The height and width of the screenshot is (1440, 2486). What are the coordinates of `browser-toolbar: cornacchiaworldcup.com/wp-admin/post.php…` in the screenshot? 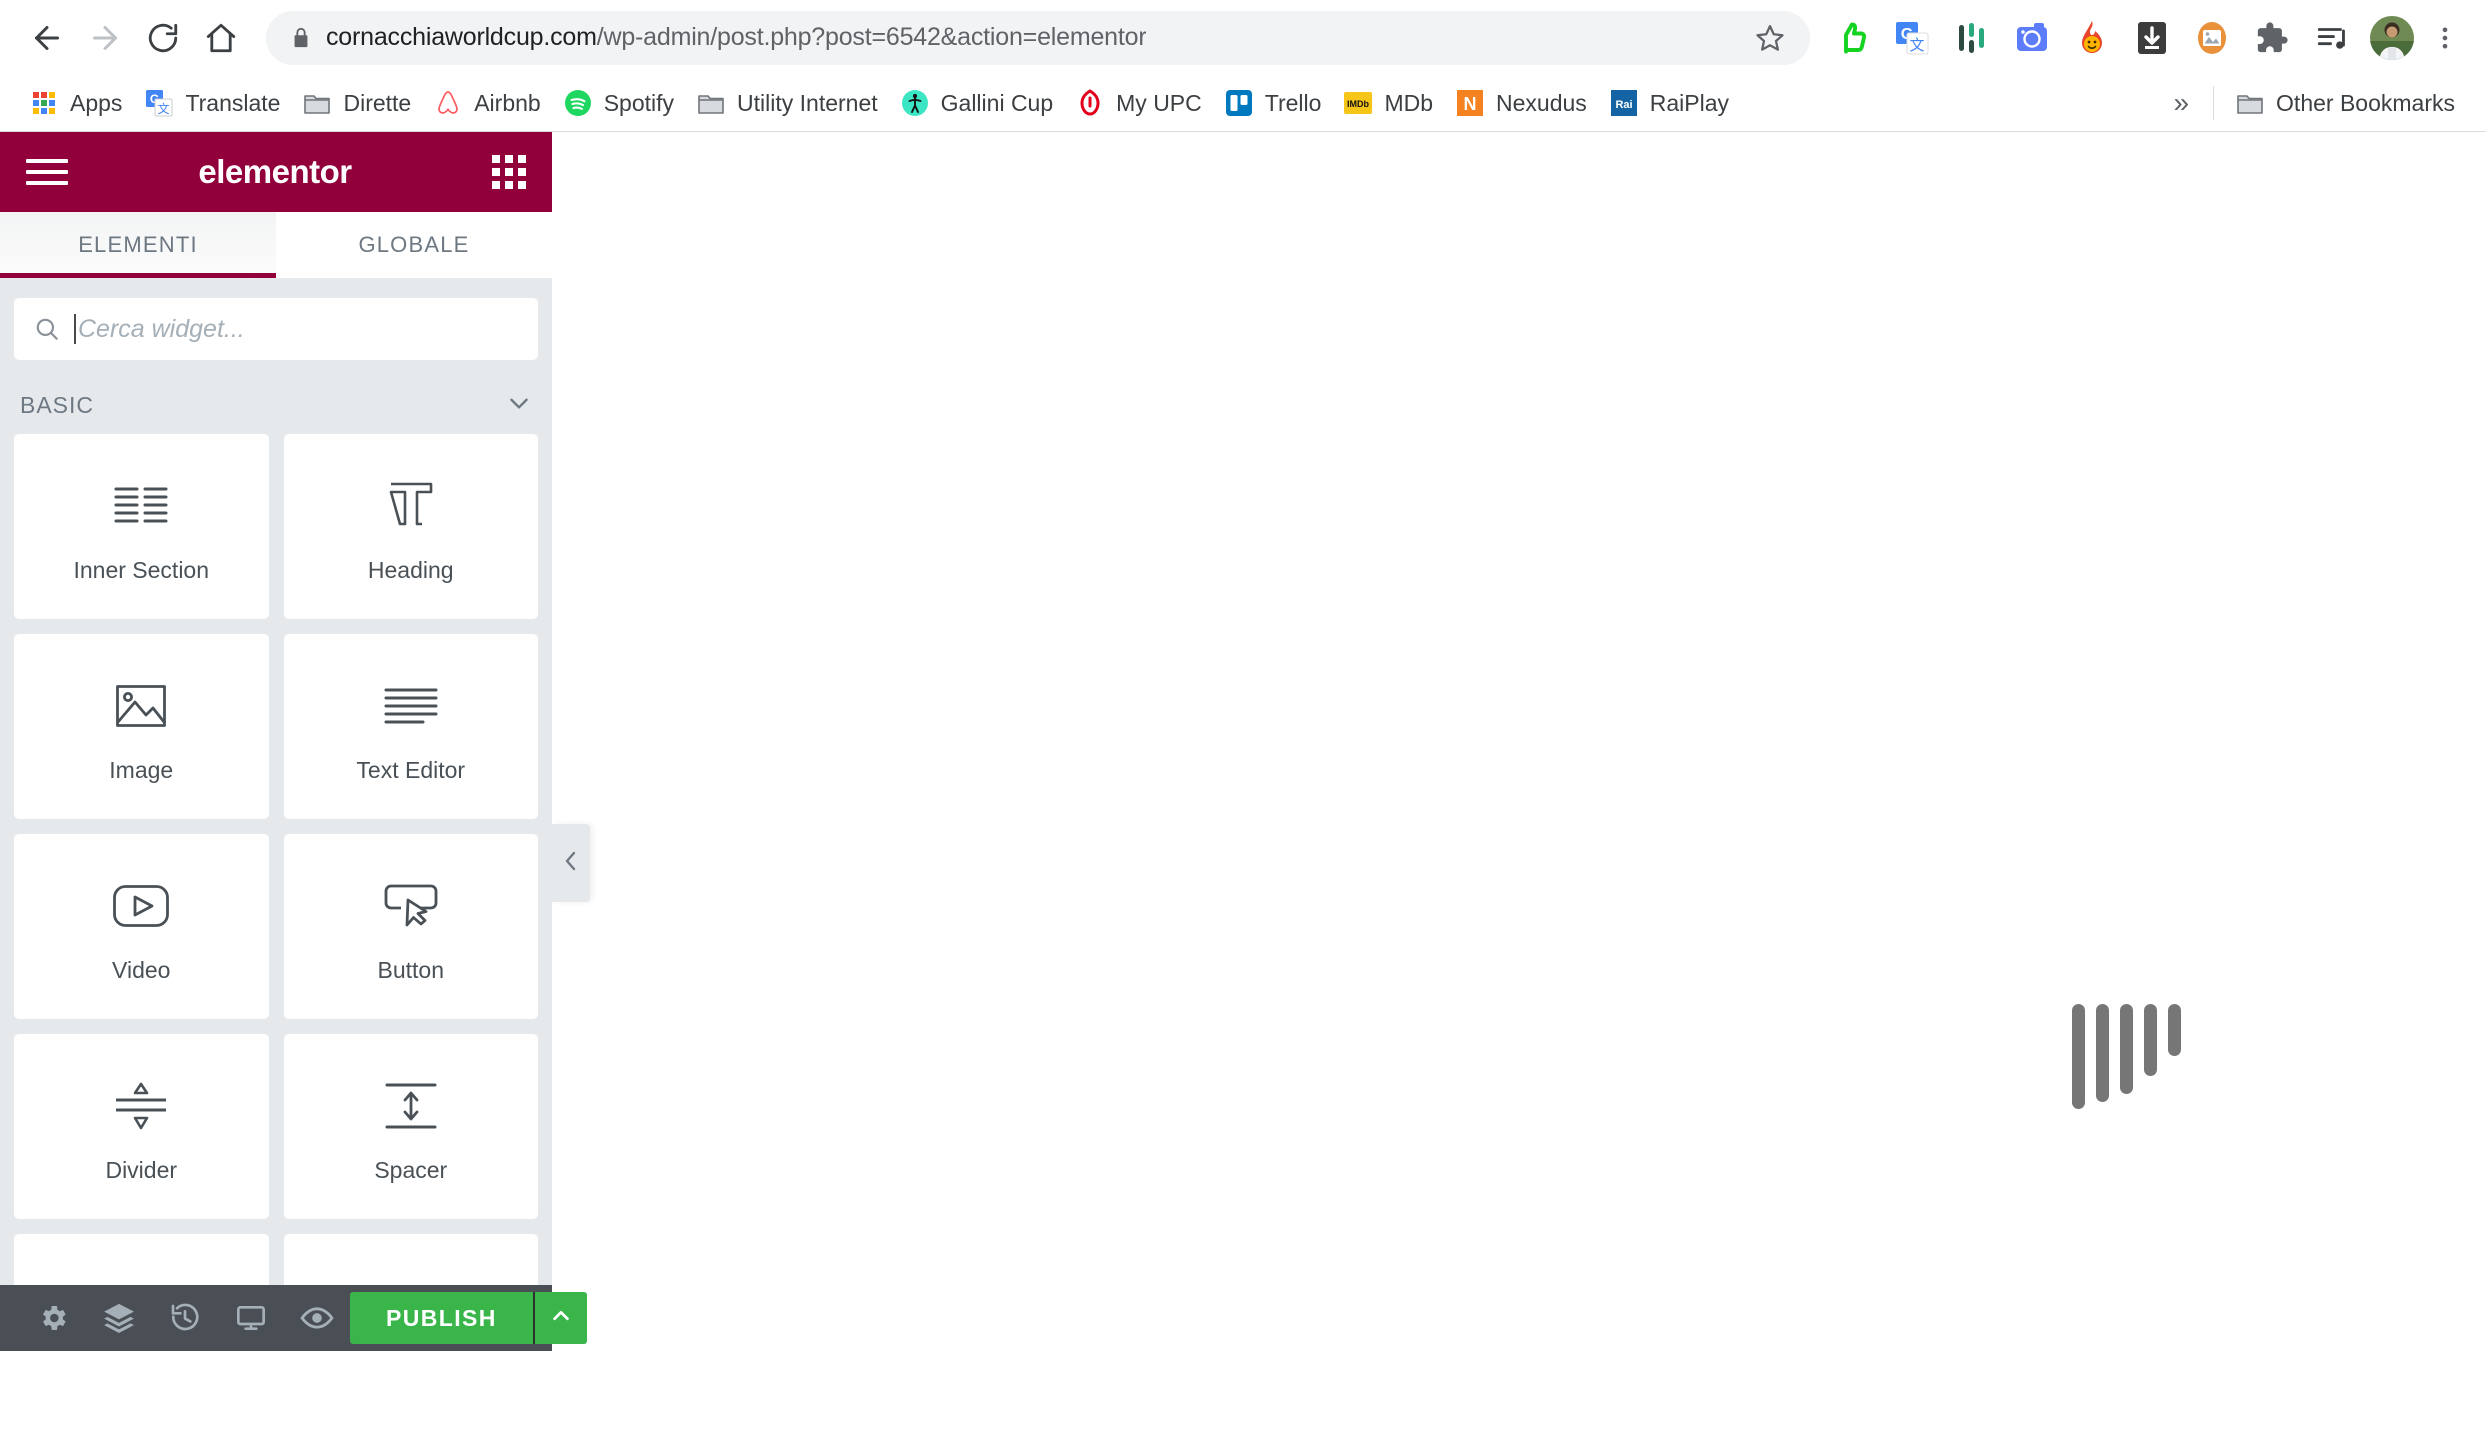 It's located at (1243, 37).